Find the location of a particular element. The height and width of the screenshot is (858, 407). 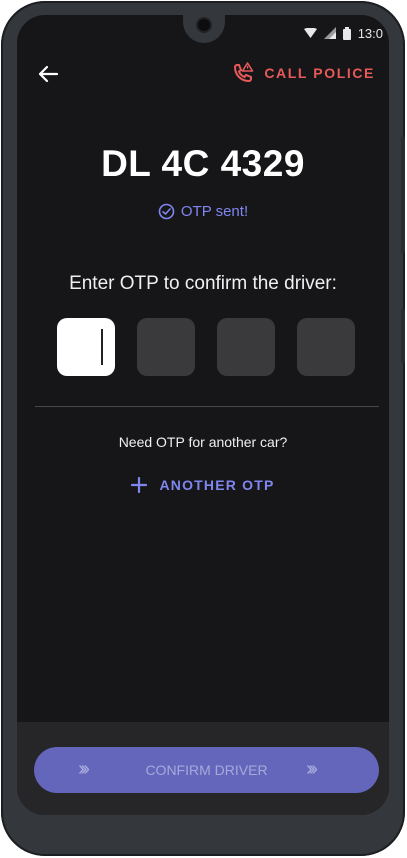

another-otp-label: ANOTHER OTP is located at coordinates (217, 485).